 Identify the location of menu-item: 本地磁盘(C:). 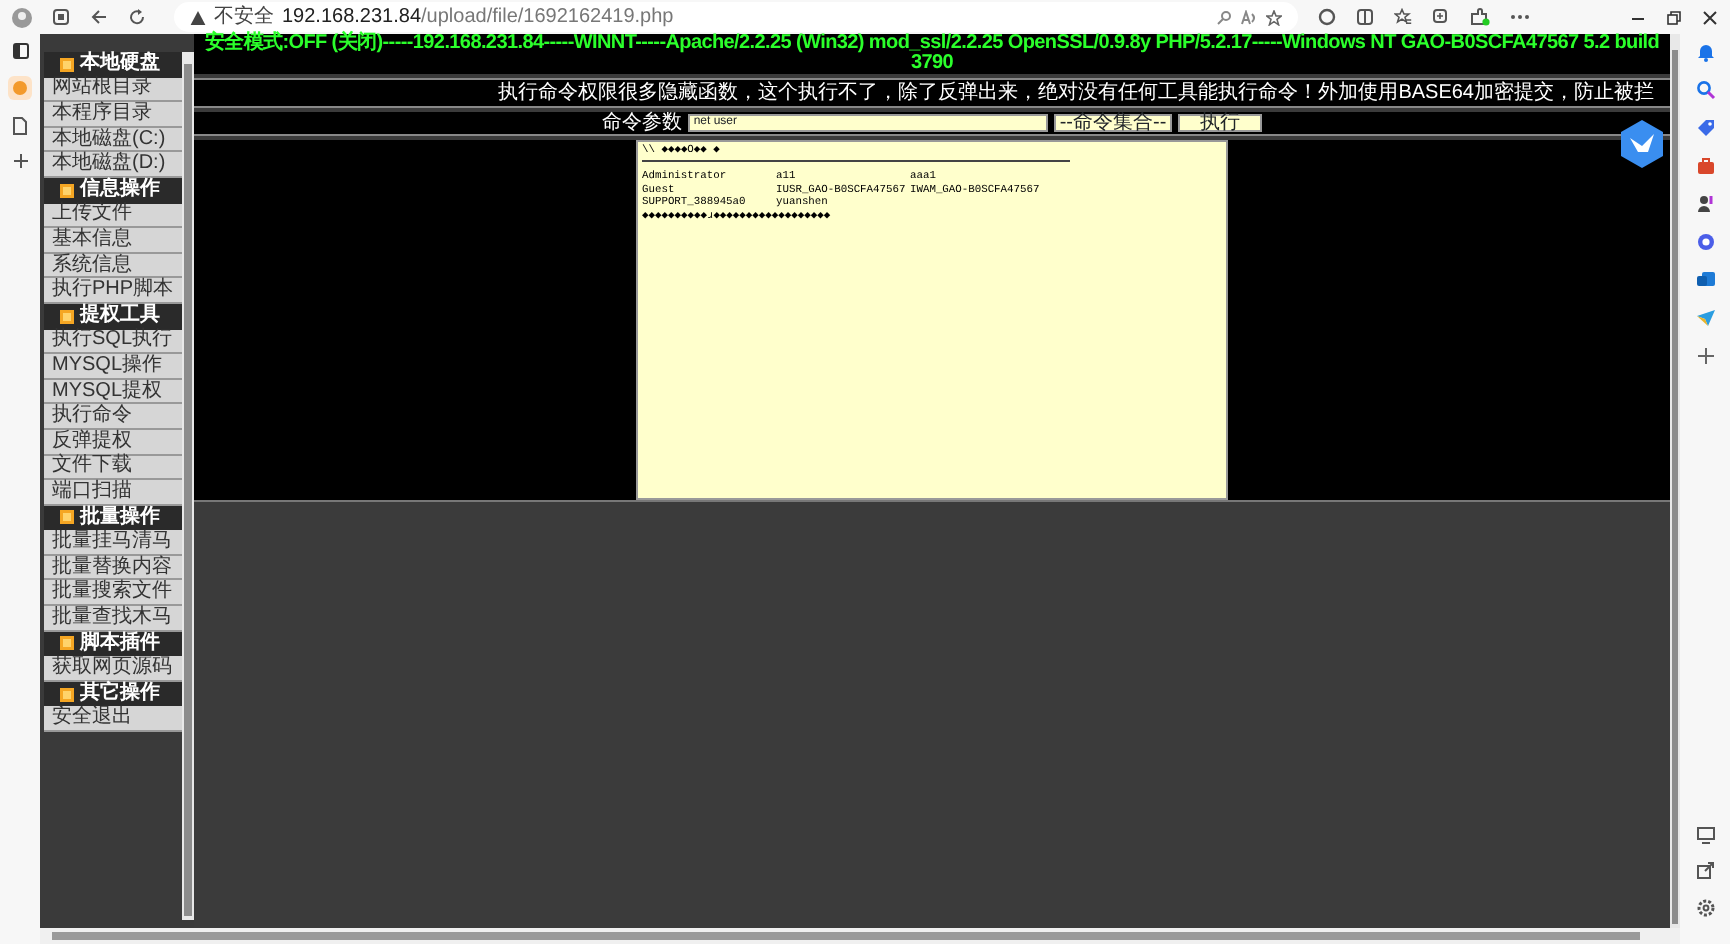
(113, 140).